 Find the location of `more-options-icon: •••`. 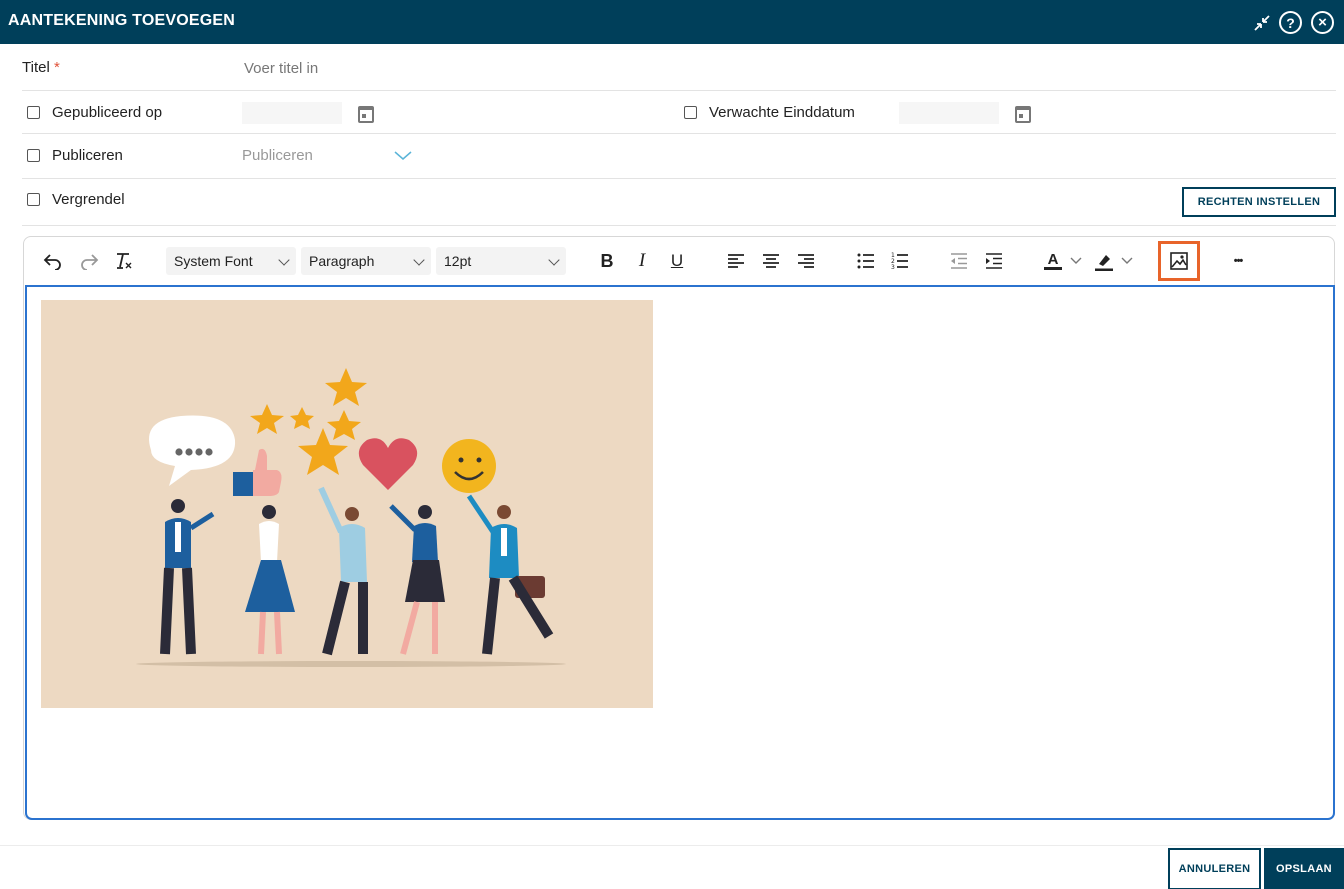

more-options-icon: ••• is located at coordinates (1238, 261).